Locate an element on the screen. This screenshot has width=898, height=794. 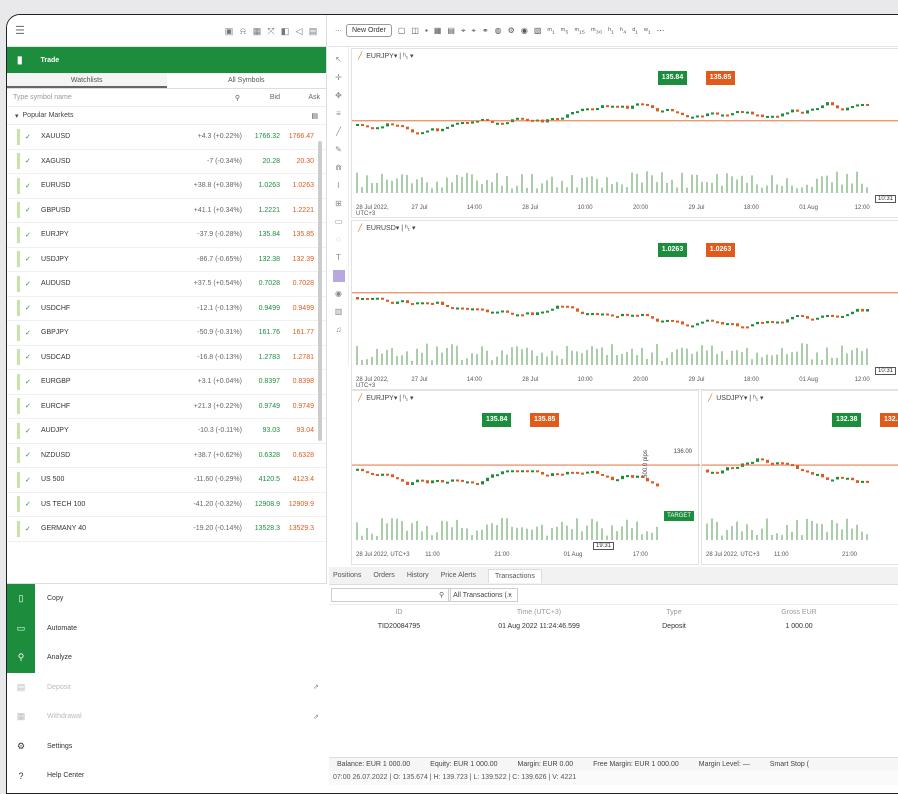
instrument-ask: 12909.9 is located at coordinates (297, 504).